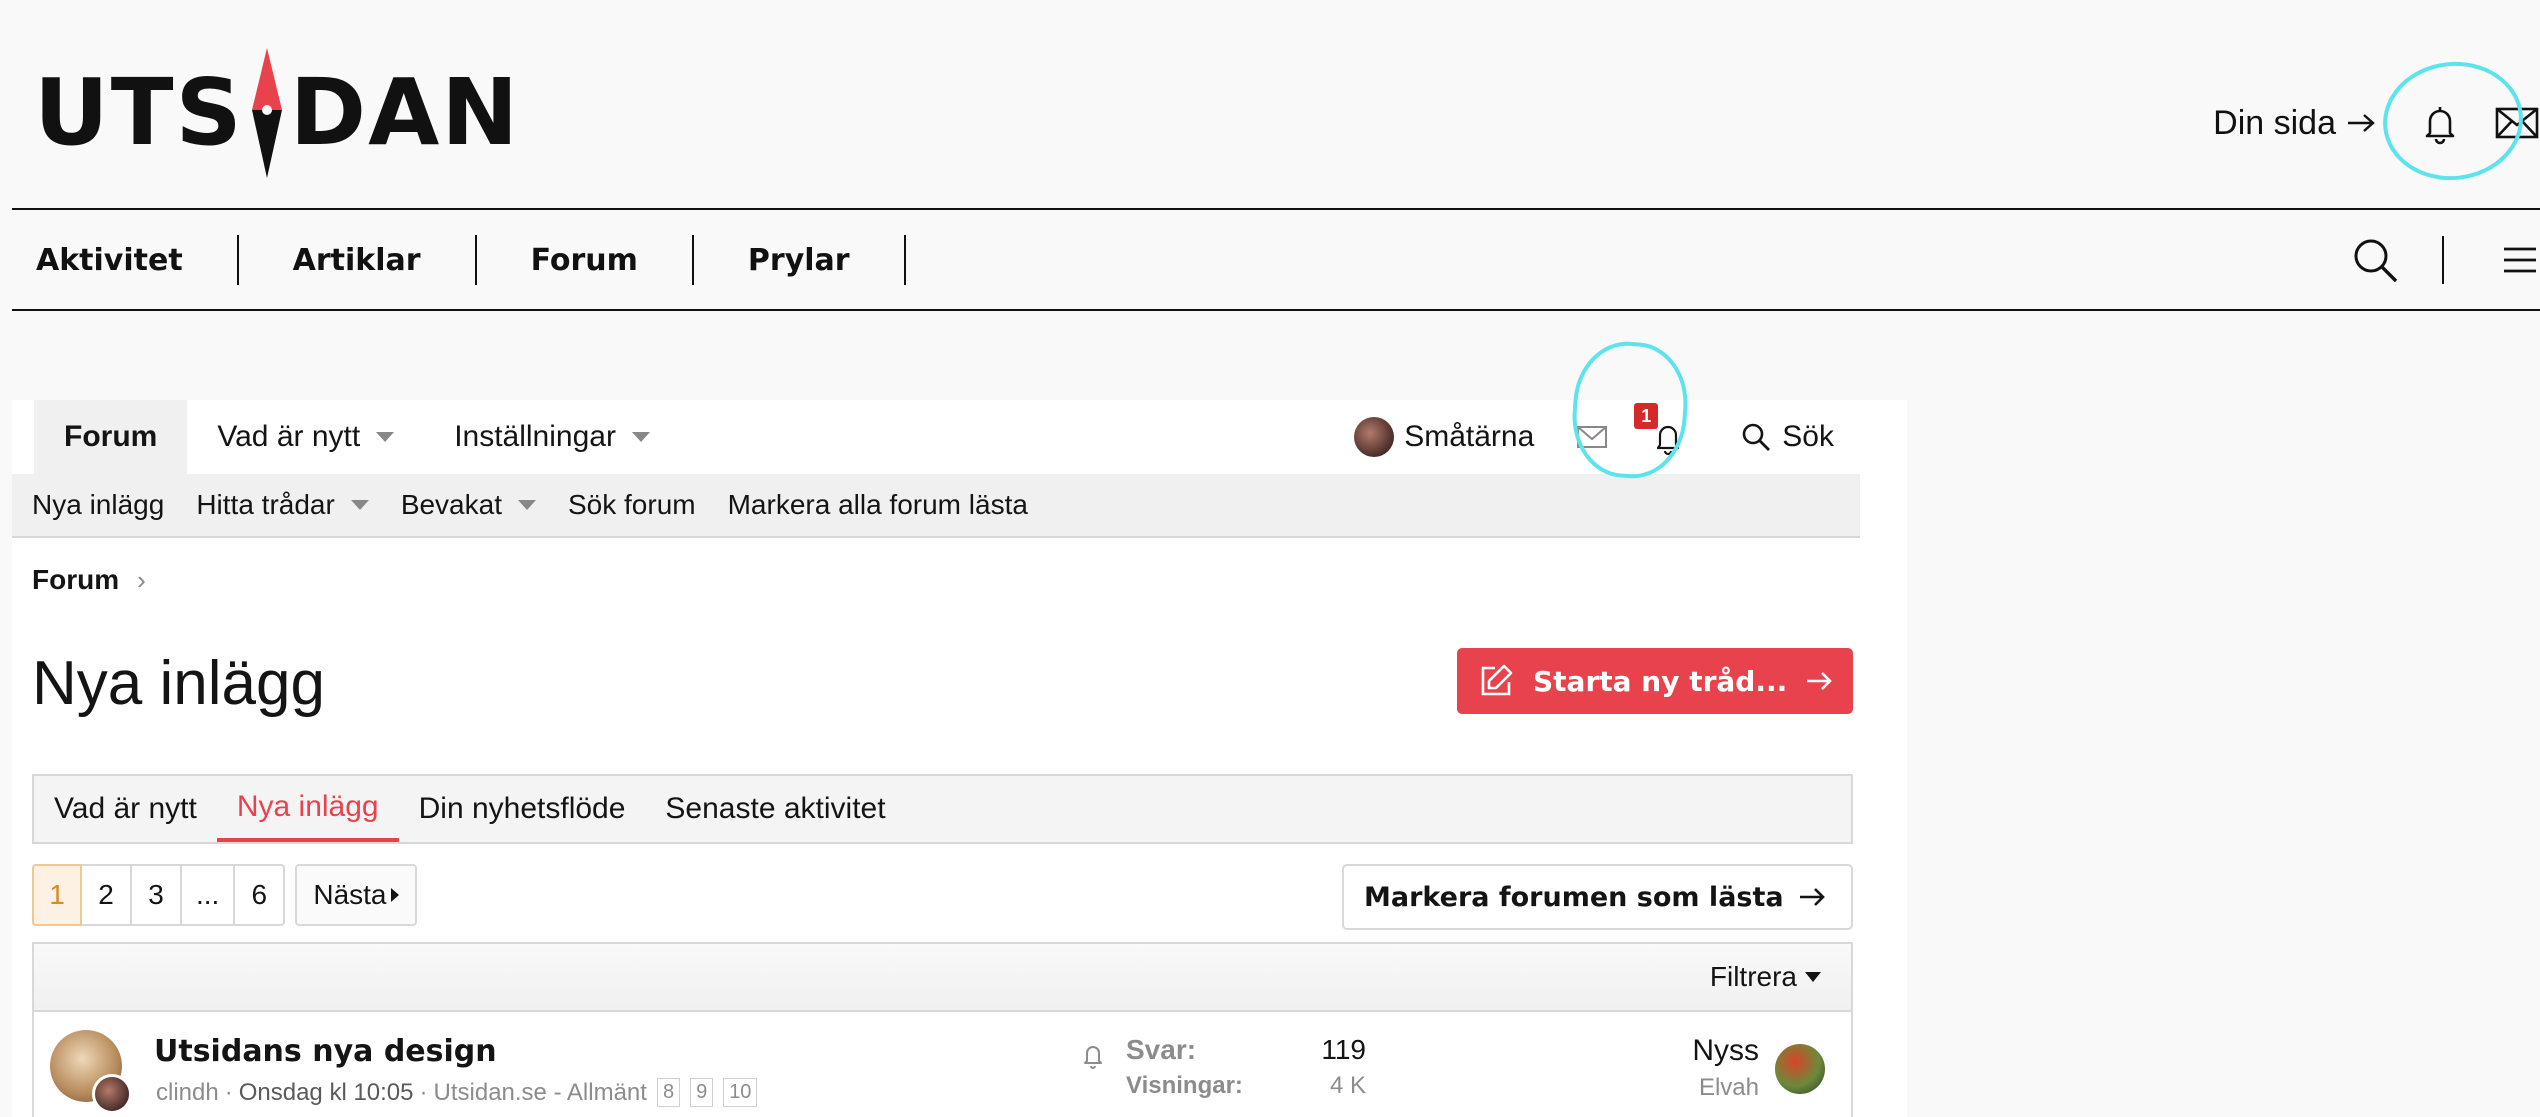 Image resolution: width=2540 pixels, height=1117 pixels. I want to click on last-post-user: Elvah, so click(1725, 1088).